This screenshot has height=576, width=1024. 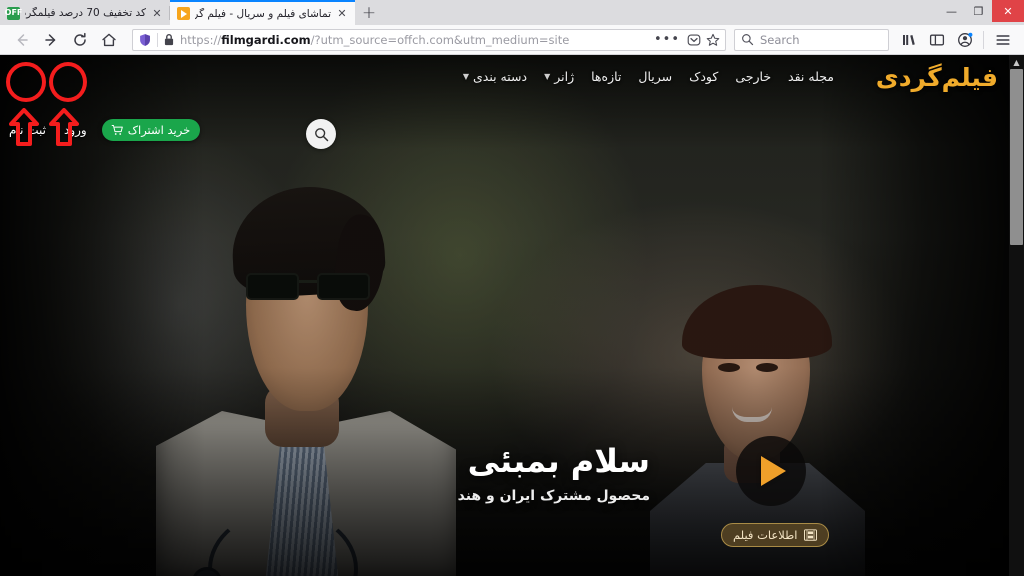 What do you see at coordinates (500, 76) in the screenshot?
I see `nav-item-label: دسته بندی` at bounding box center [500, 76].